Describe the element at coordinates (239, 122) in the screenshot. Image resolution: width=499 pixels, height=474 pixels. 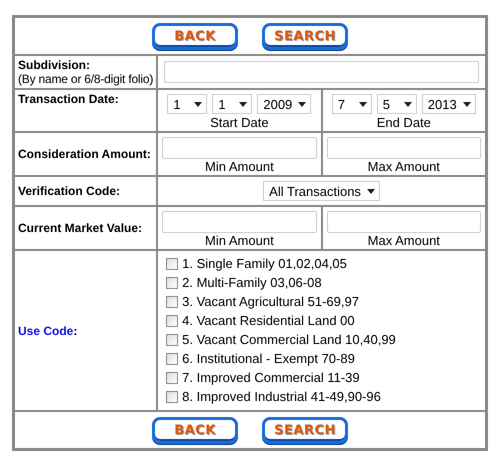
I see `date-caption: Start Date` at that location.